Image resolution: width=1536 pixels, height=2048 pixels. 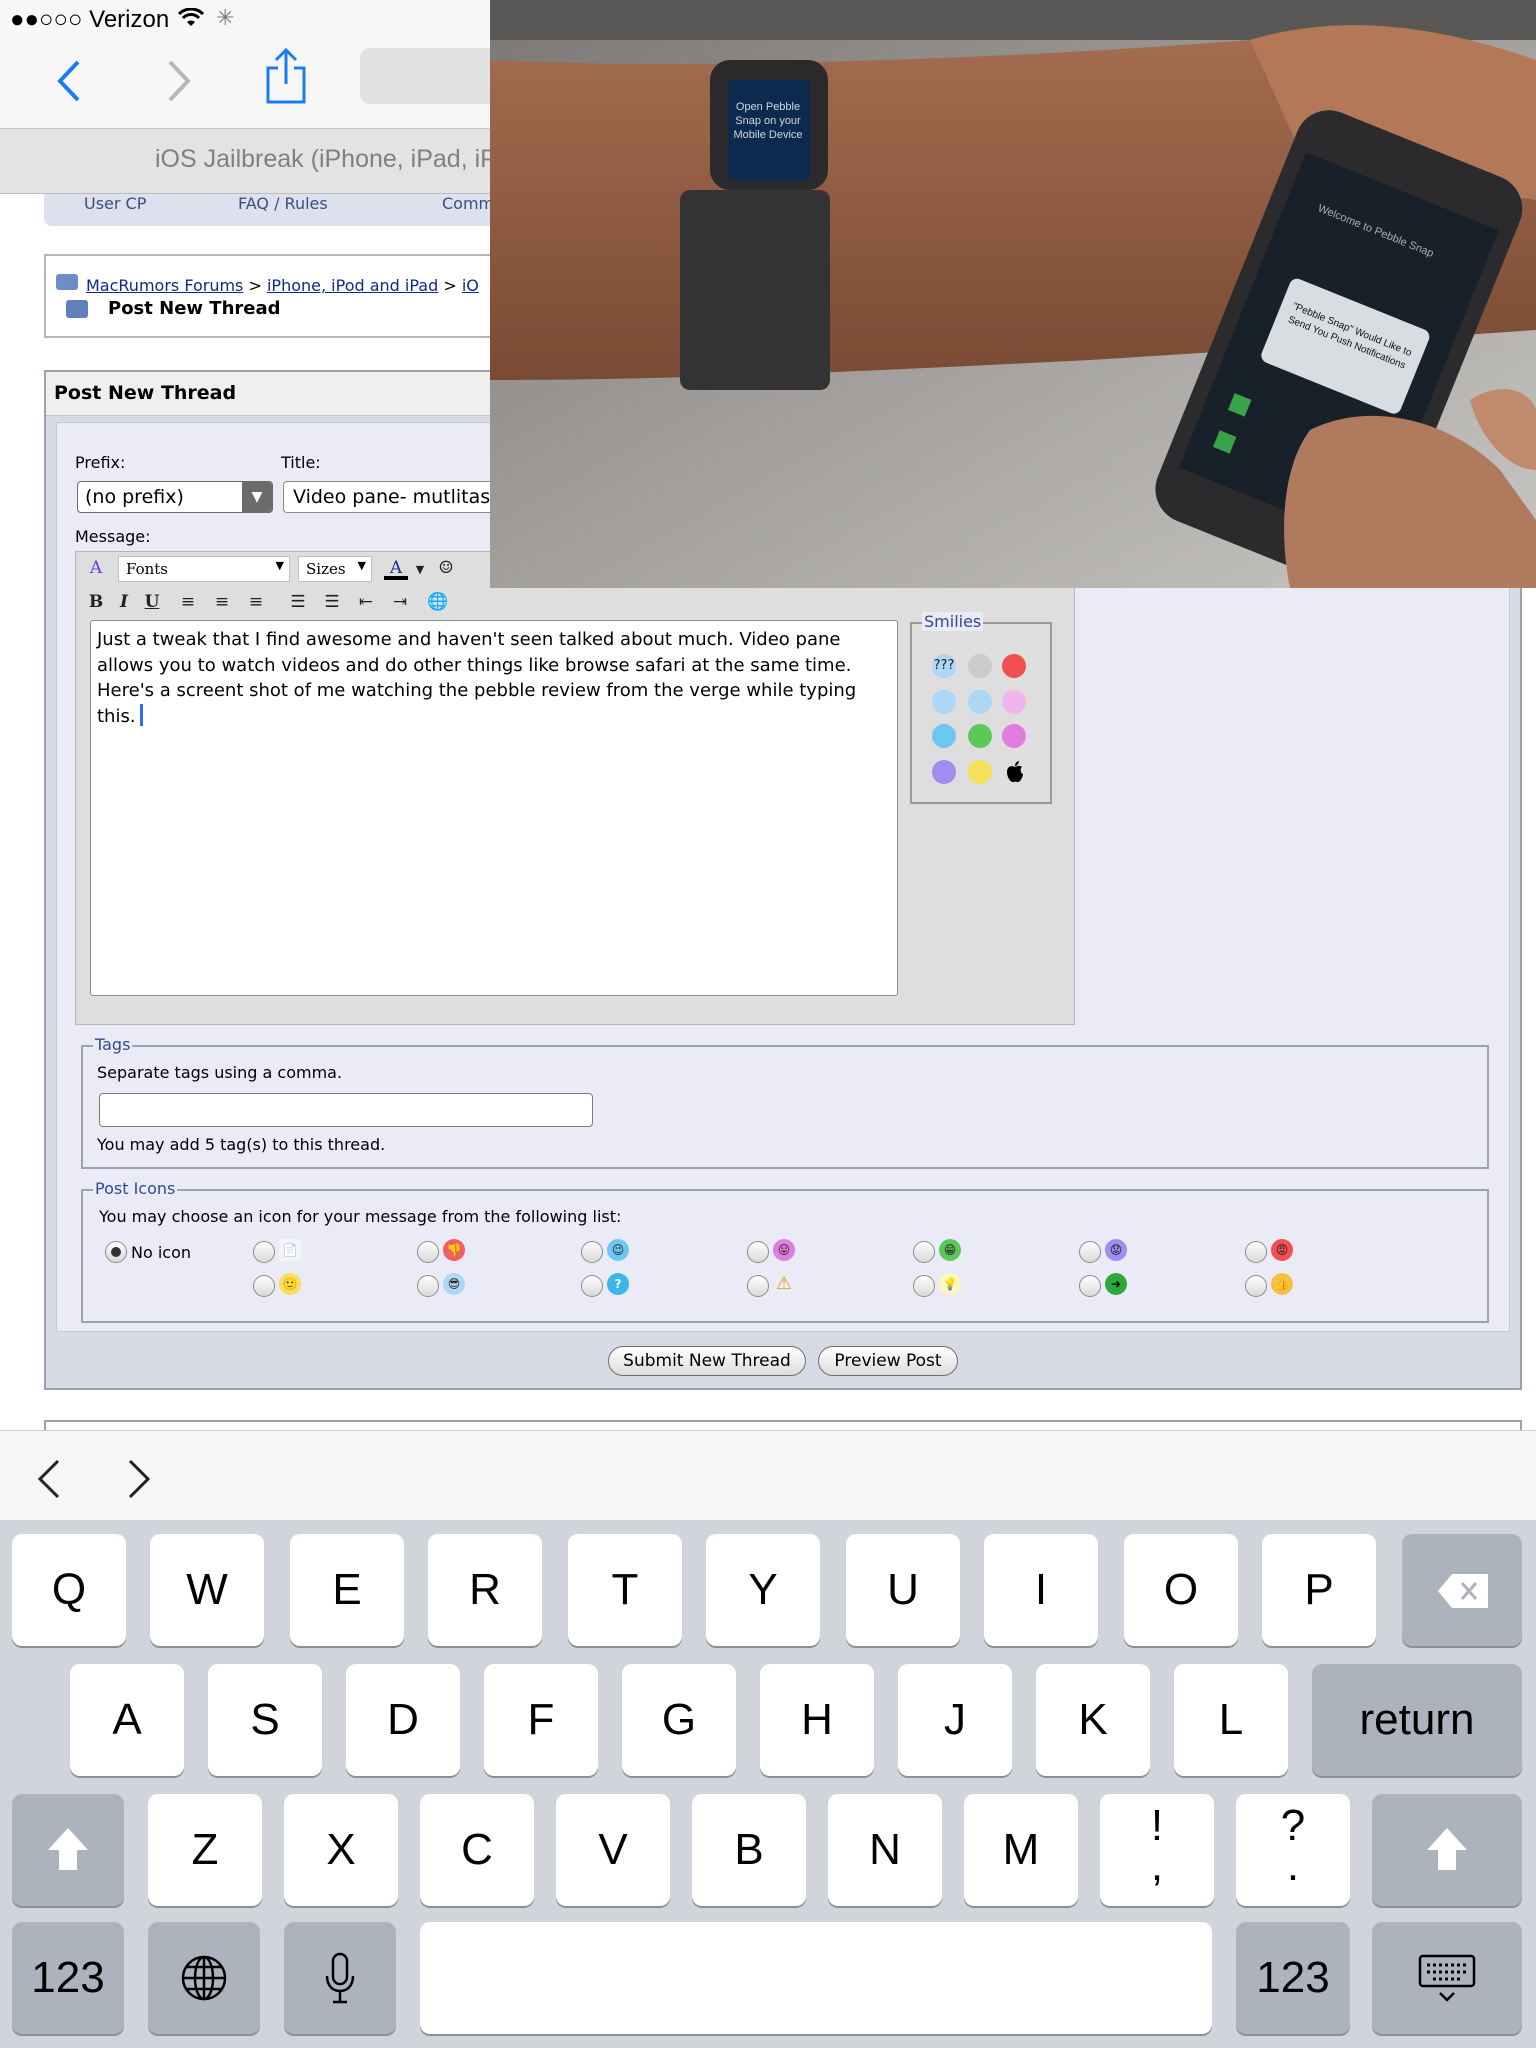 What do you see at coordinates (403, 1720) in the screenshot?
I see `key-d: D` at bounding box center [403, 1720].